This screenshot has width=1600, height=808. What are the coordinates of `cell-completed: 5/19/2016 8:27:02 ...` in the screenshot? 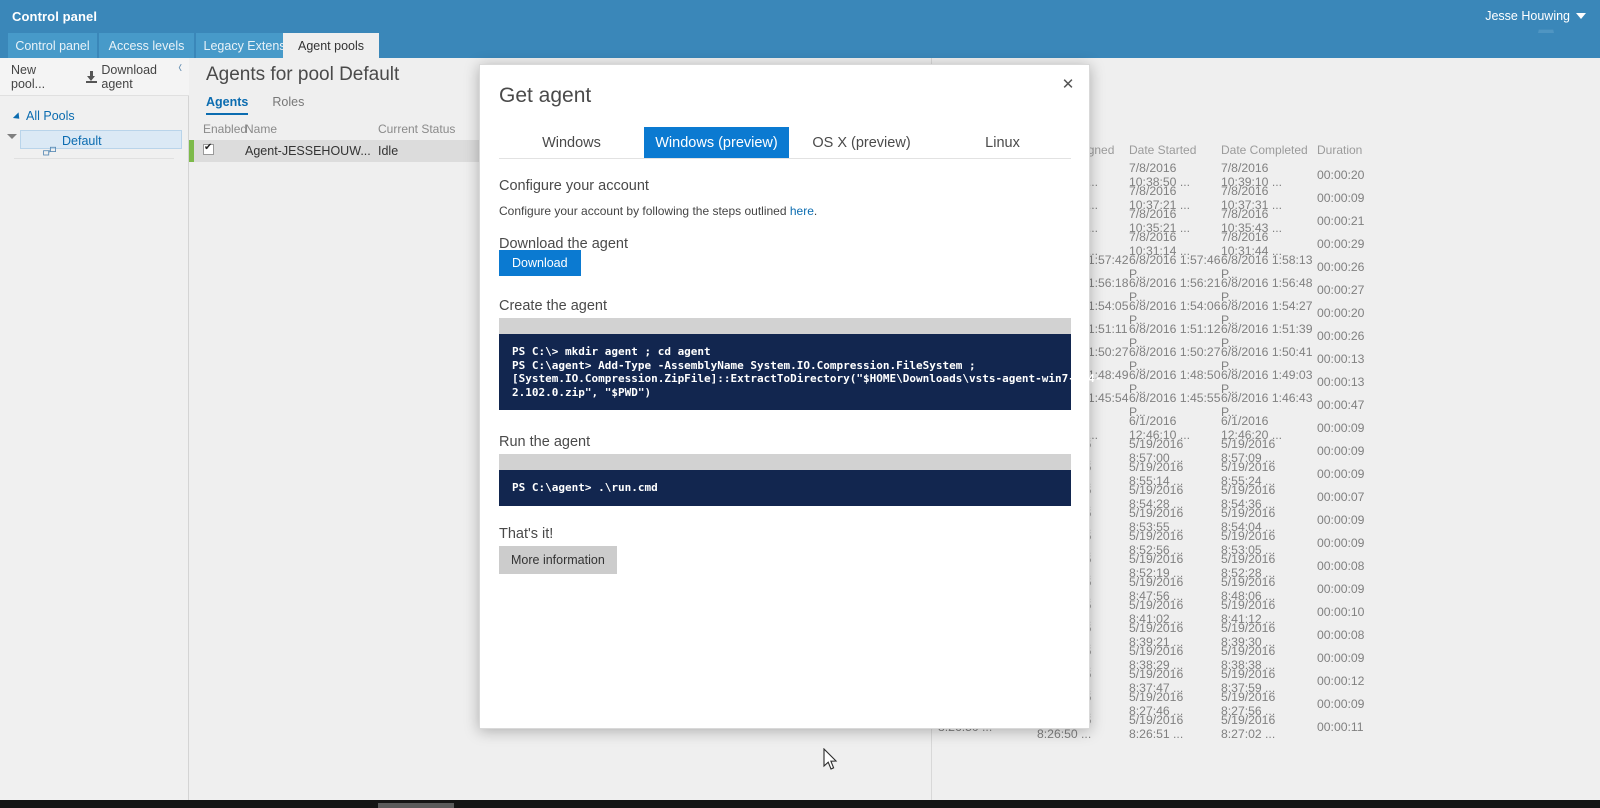 It's located at (1248, 726).